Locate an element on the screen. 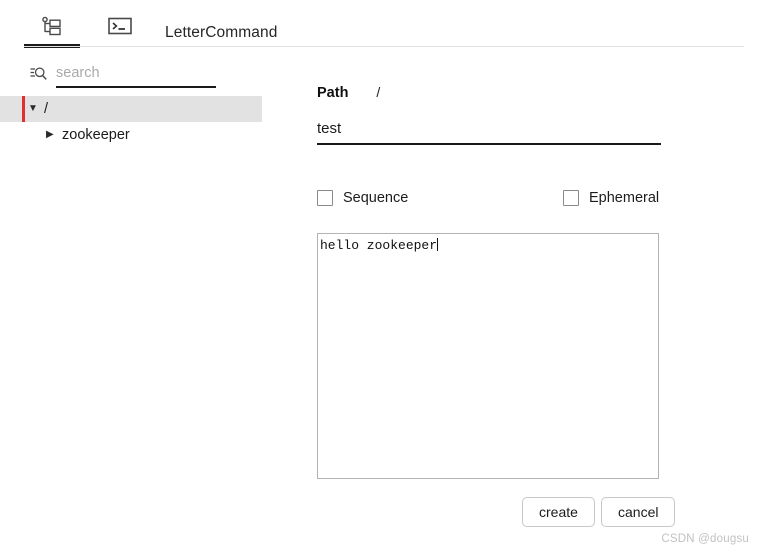  filter-search-icon is located at coordinates (38, 73).